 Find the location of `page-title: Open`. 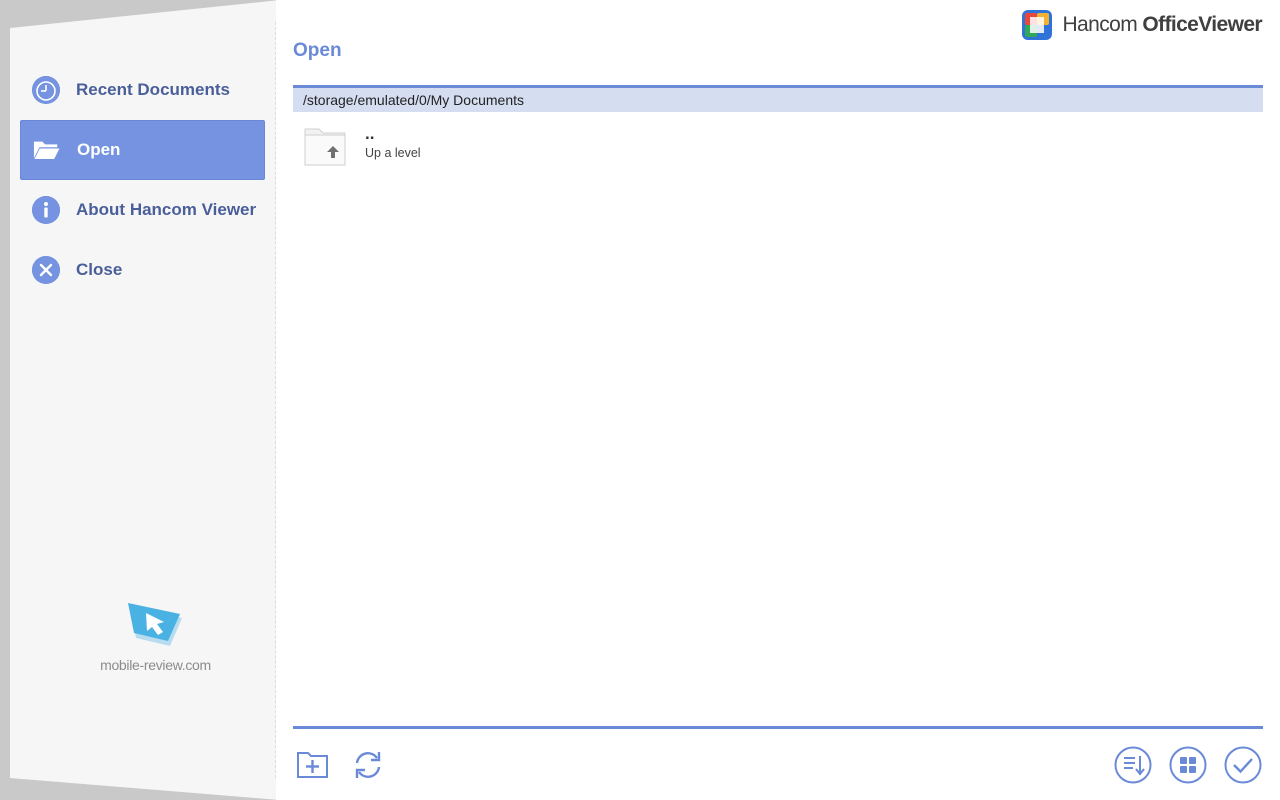

page-title: Open is located at coordinates (317, 50).